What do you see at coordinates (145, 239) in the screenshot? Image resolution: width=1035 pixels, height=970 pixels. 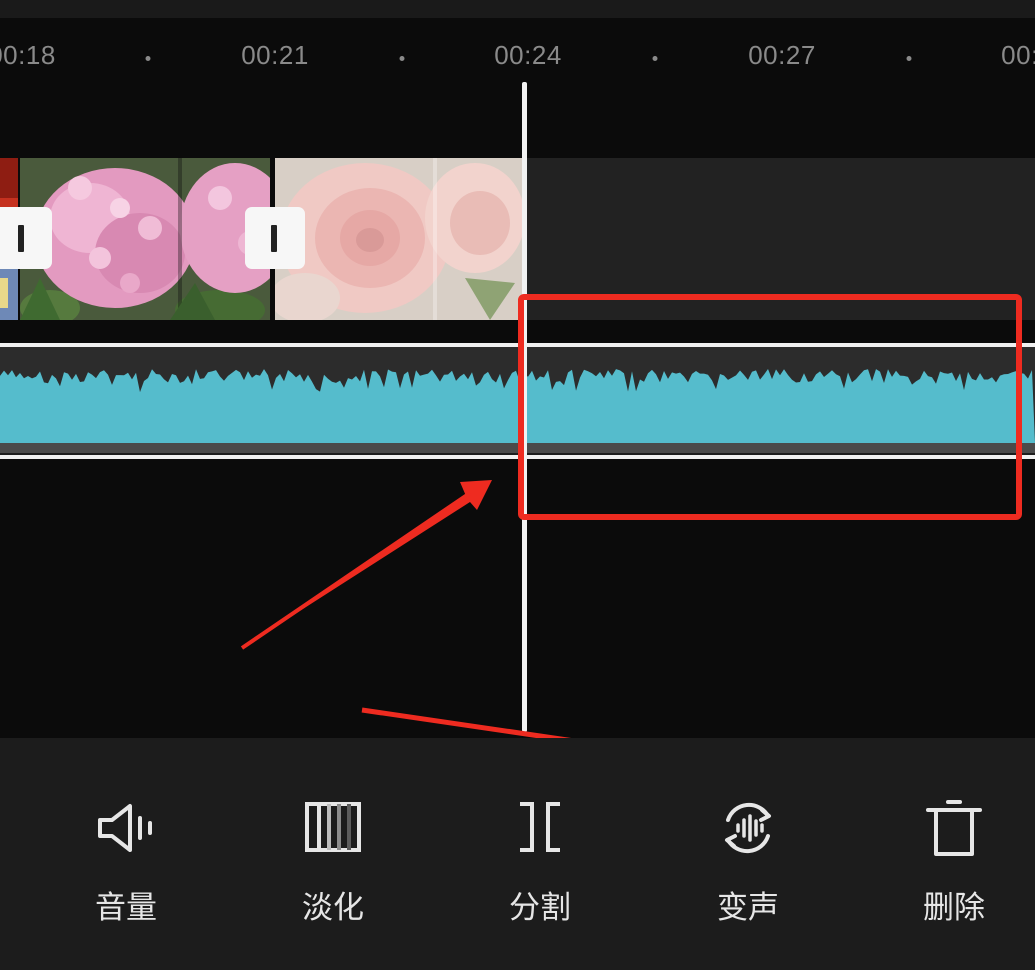 I see `video-clip-hydrangea` at bounding box center [145, 239].